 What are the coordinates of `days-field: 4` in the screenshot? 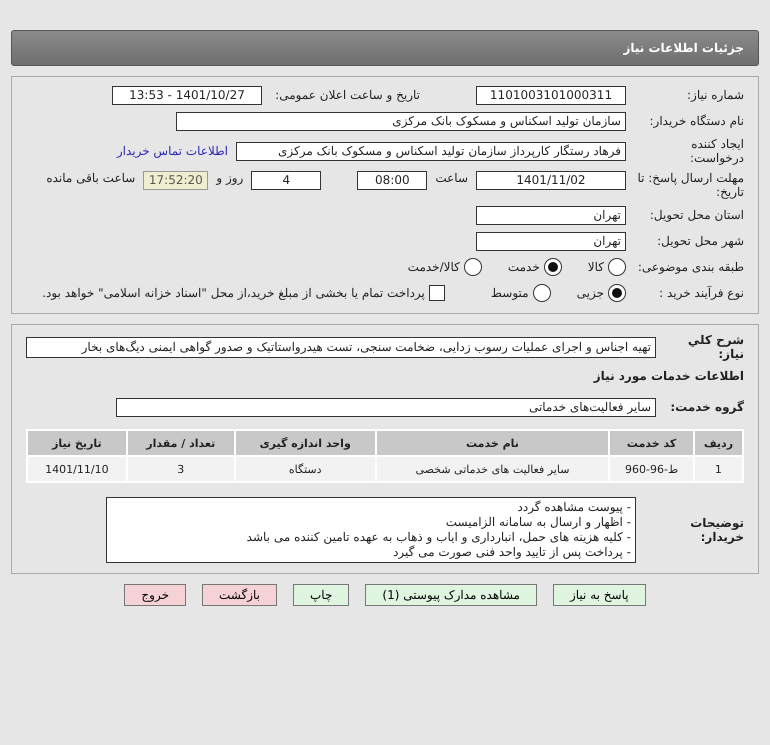 It's located at (286, 180).